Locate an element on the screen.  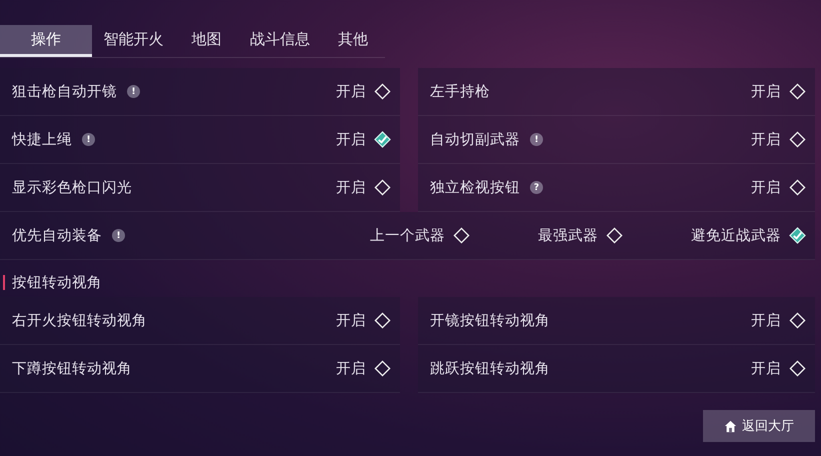
setting-label: 右开火按钮转动视角 is located at coordinates (79, 321).